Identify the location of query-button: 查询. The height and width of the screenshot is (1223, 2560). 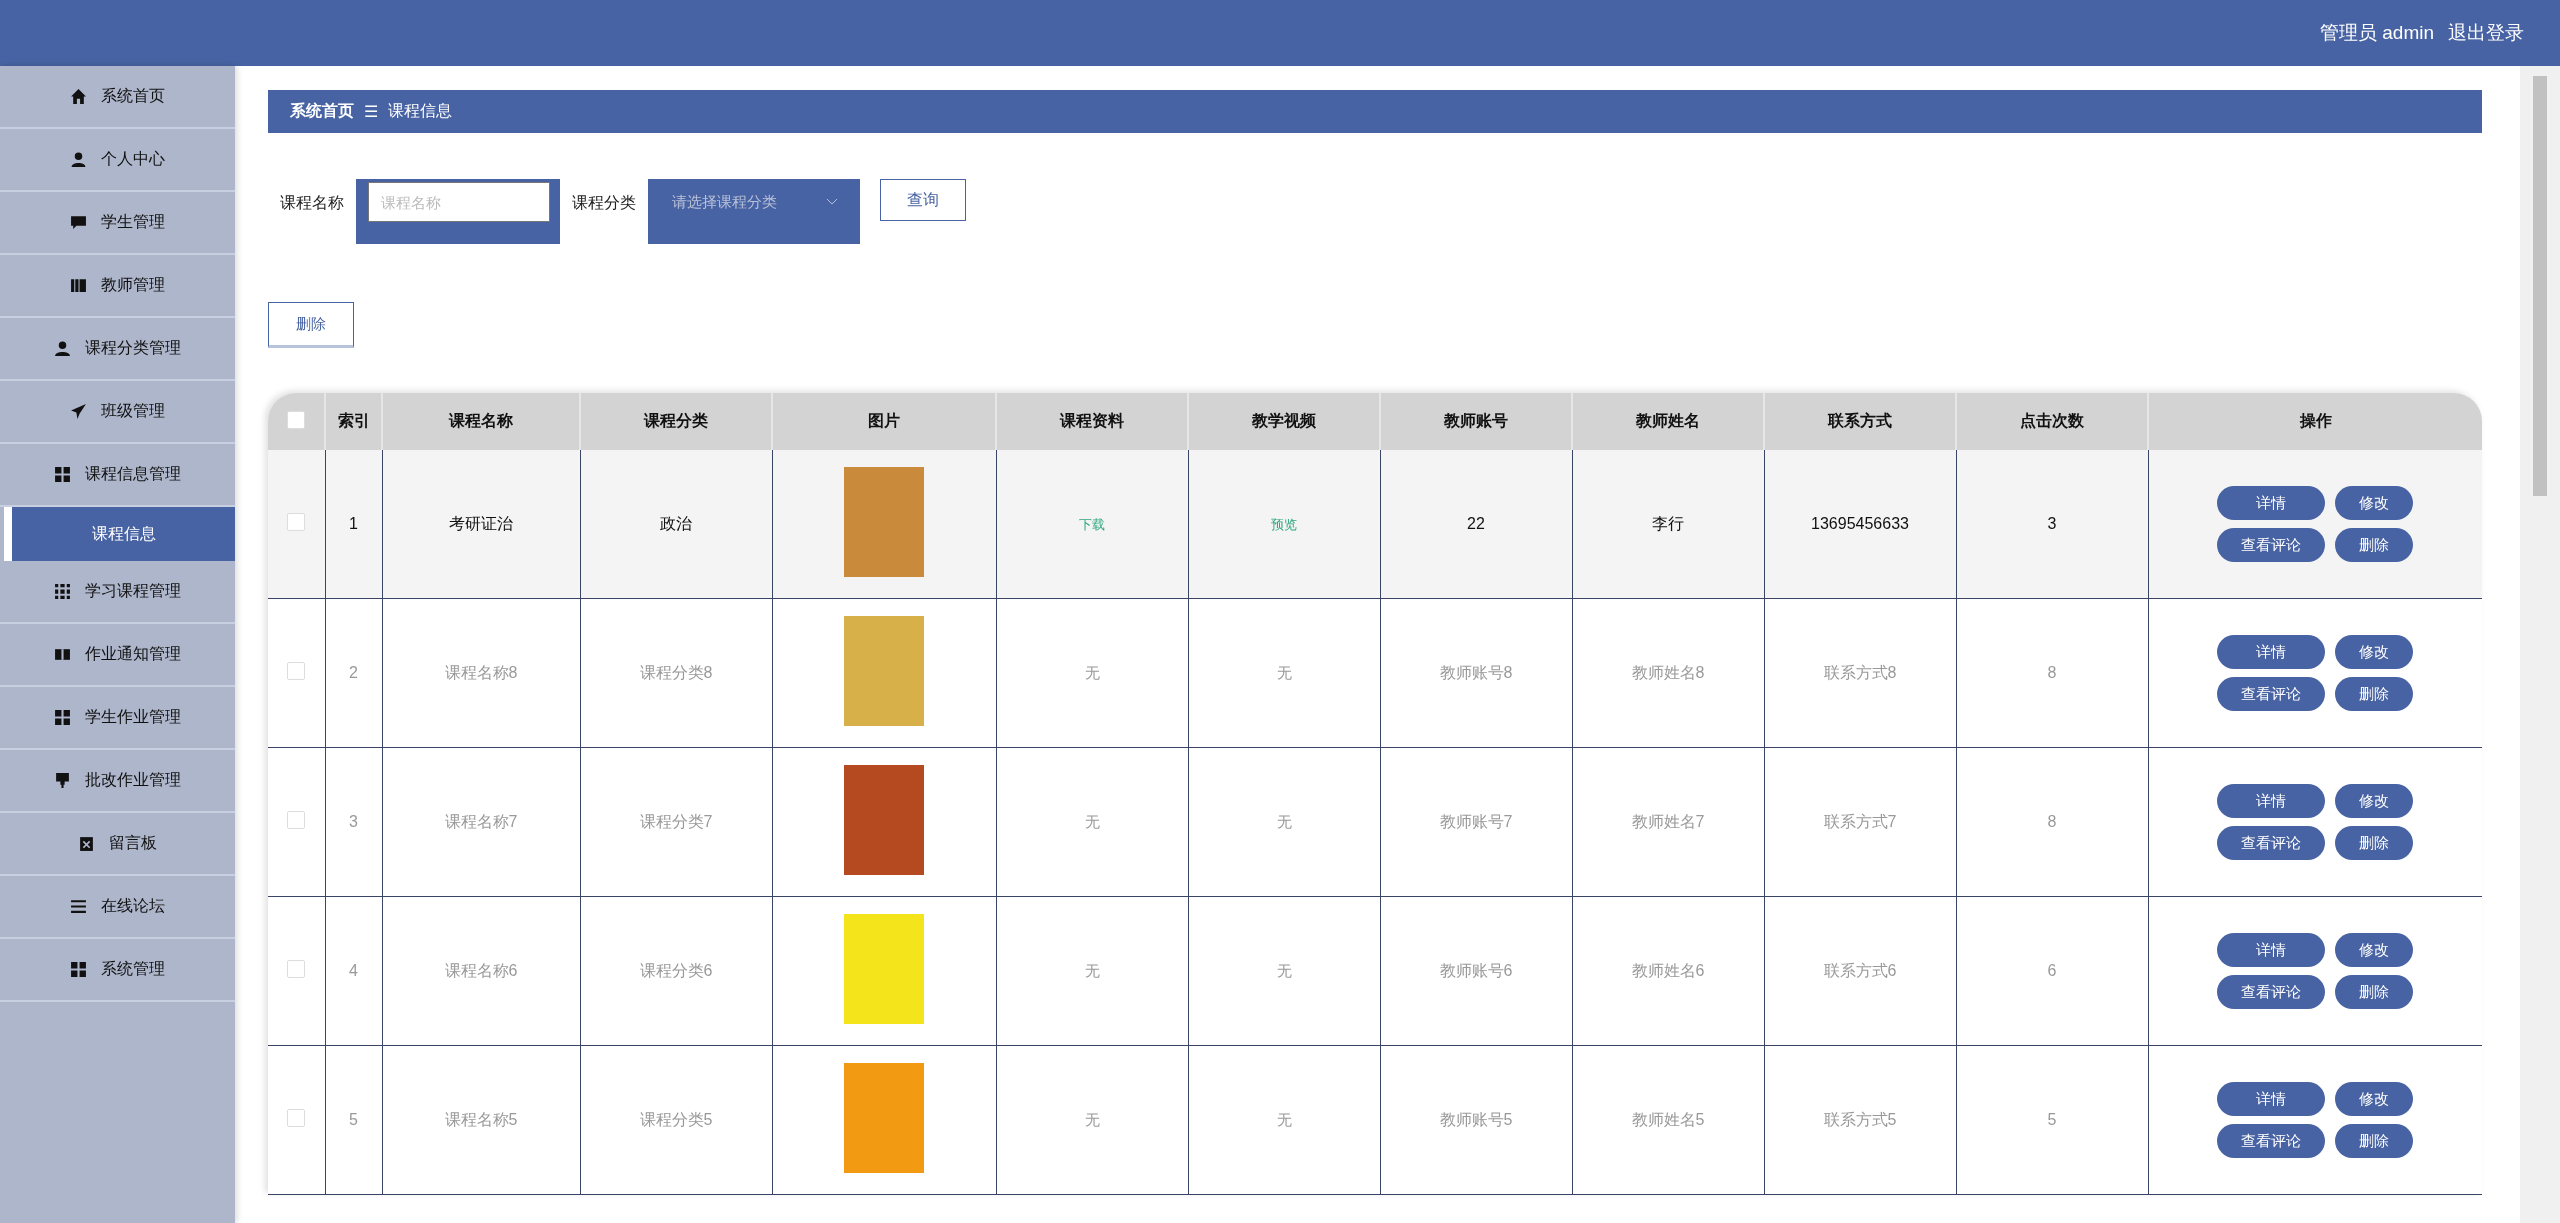
(923, 200).